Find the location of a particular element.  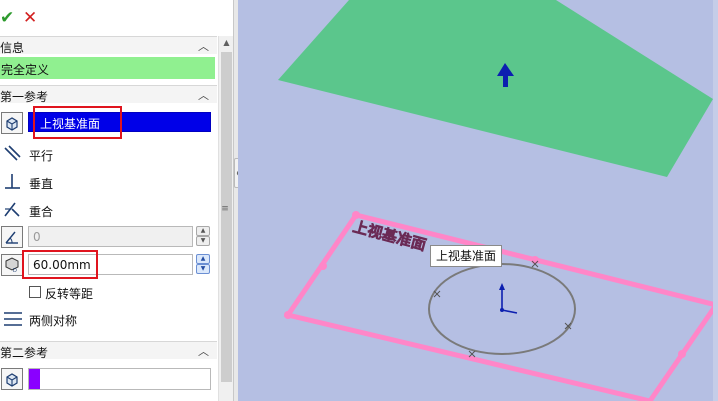

second-reference-selection is located at coordinates (119, 379).